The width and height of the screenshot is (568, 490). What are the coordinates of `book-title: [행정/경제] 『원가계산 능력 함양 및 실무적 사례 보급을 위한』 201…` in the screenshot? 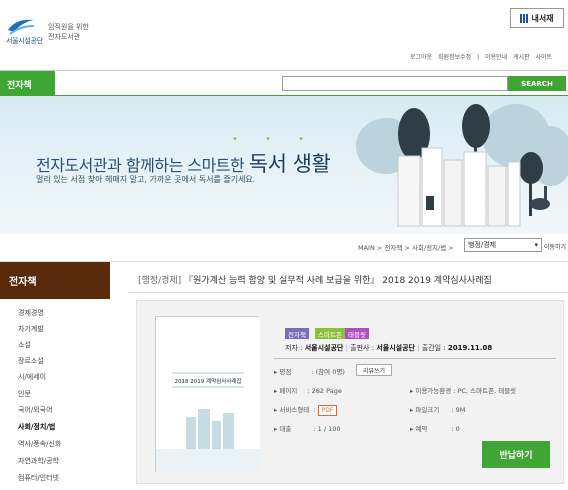 It's located at (351, 279).